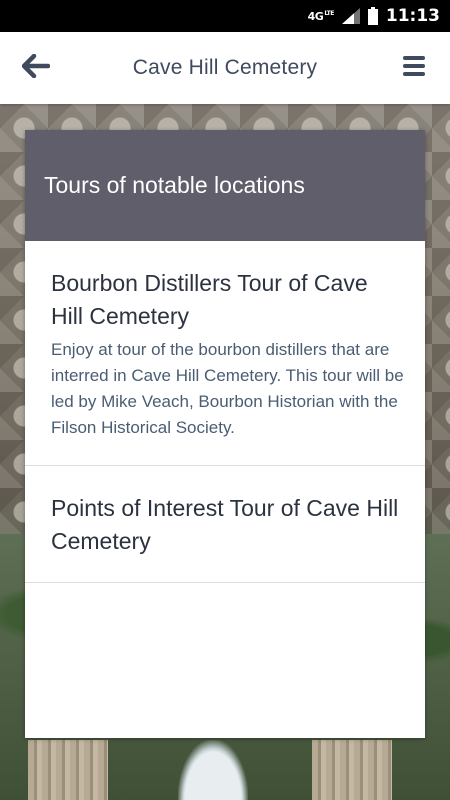 This screenshot has height=800, width=450. Describe the element at coordinates (174, 185) in the screenshot. I see `card-title: Tours of notable locations` at that location.